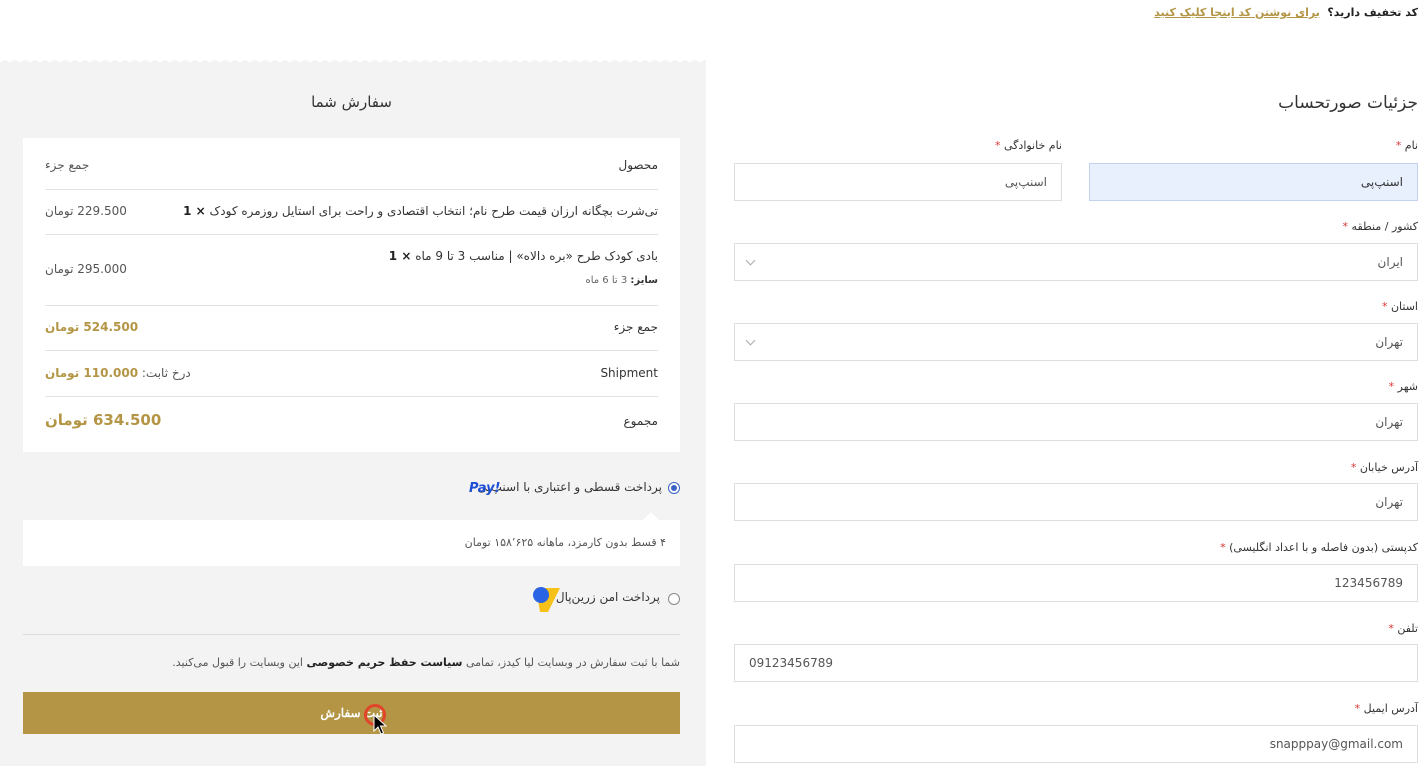  Describe the element at coordinates (565, 542) in the screenshot. I see `installment-description: ۴ قسط بدون کارمزد، ماهانه ۱۵۸٬۶۲۵ تومان` at that location.